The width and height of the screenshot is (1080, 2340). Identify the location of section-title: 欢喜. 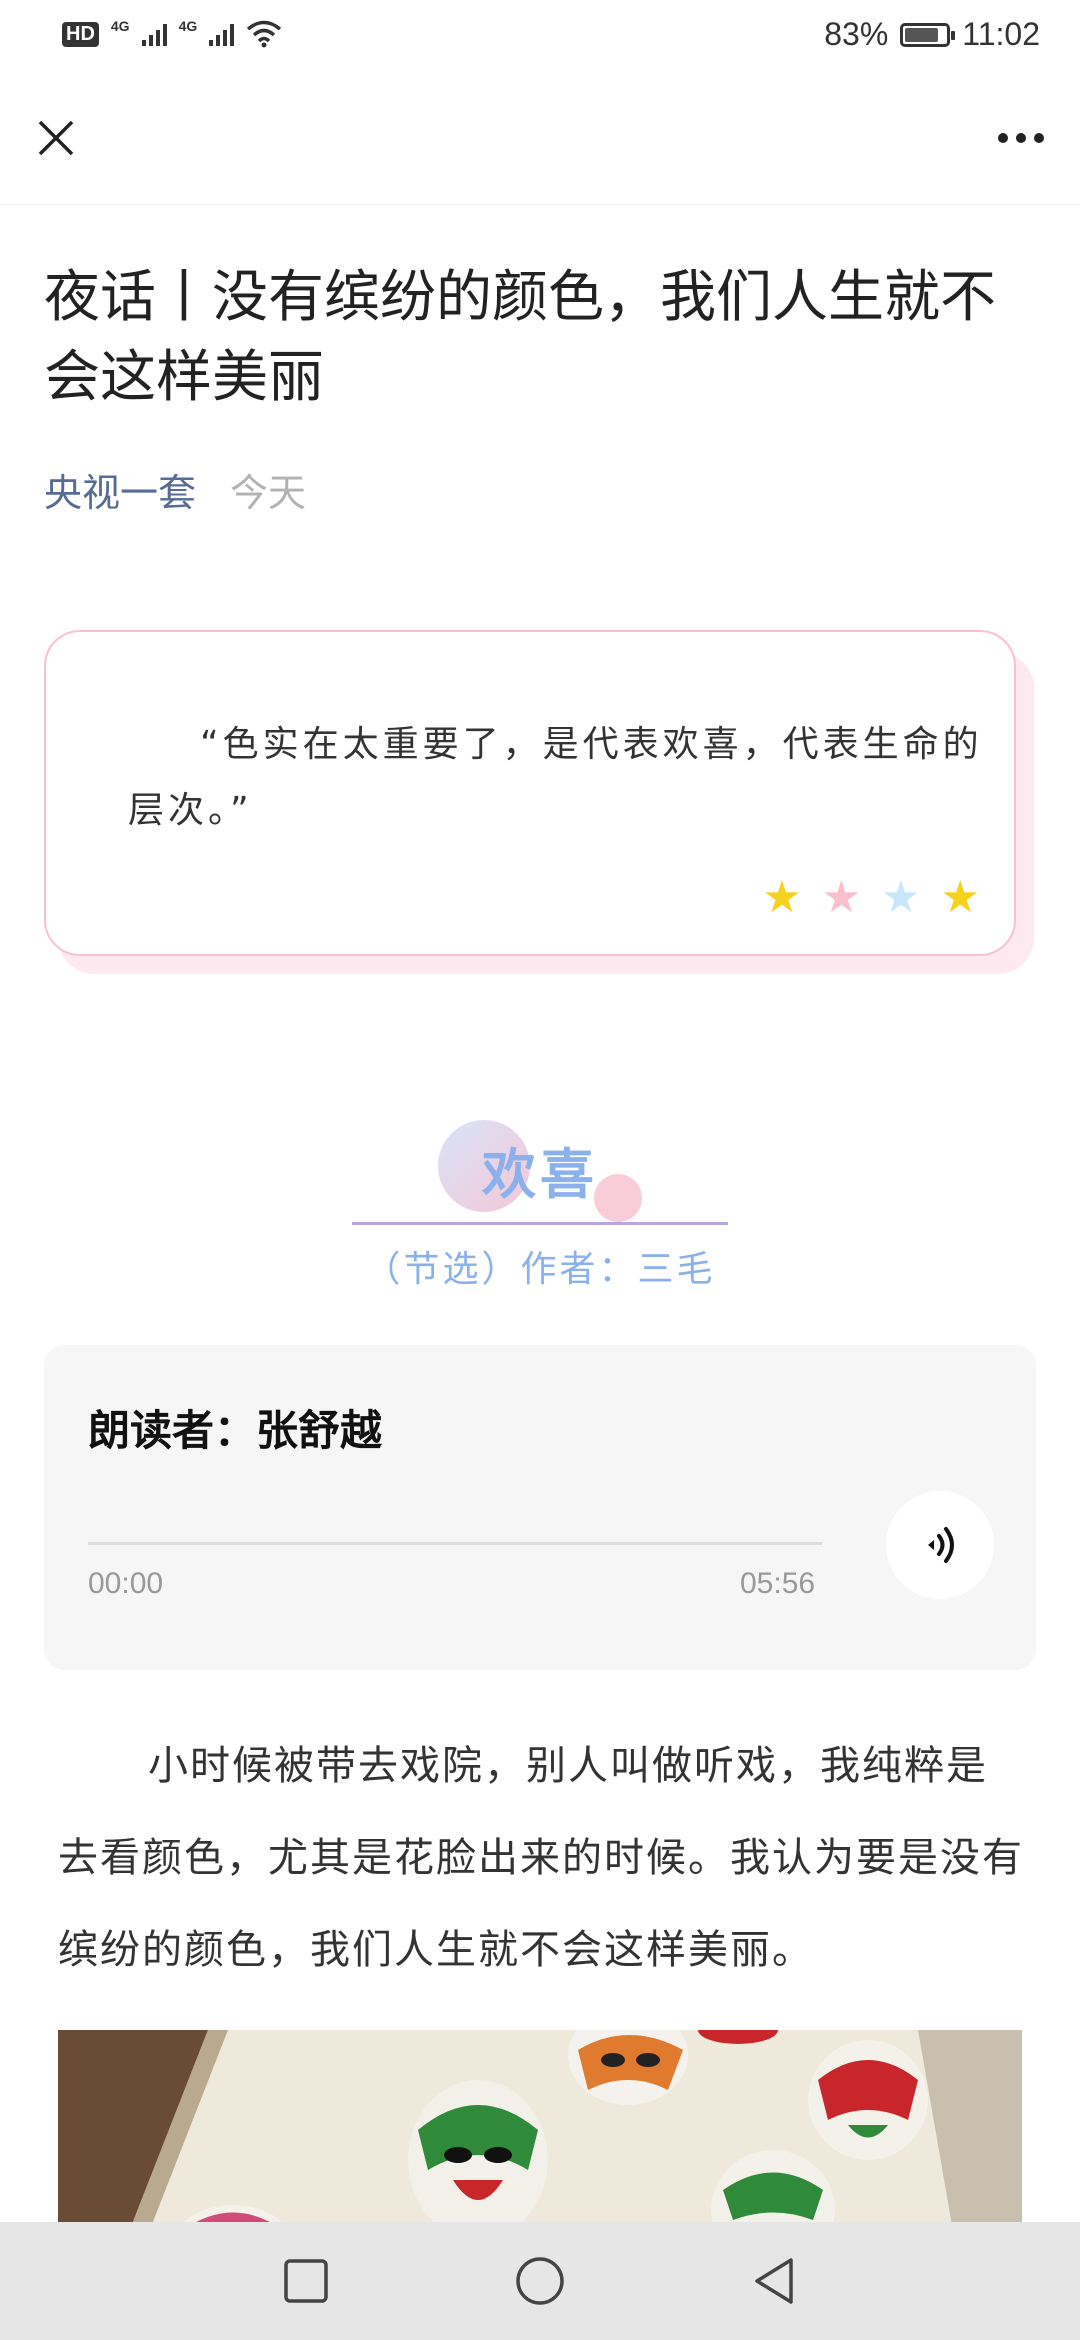
(540, 1174).